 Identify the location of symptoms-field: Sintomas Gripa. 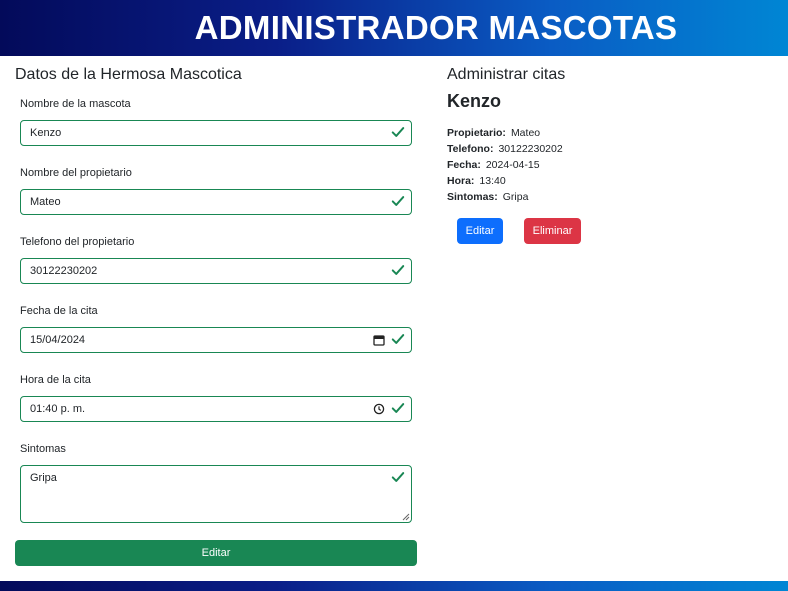
(216, 482).